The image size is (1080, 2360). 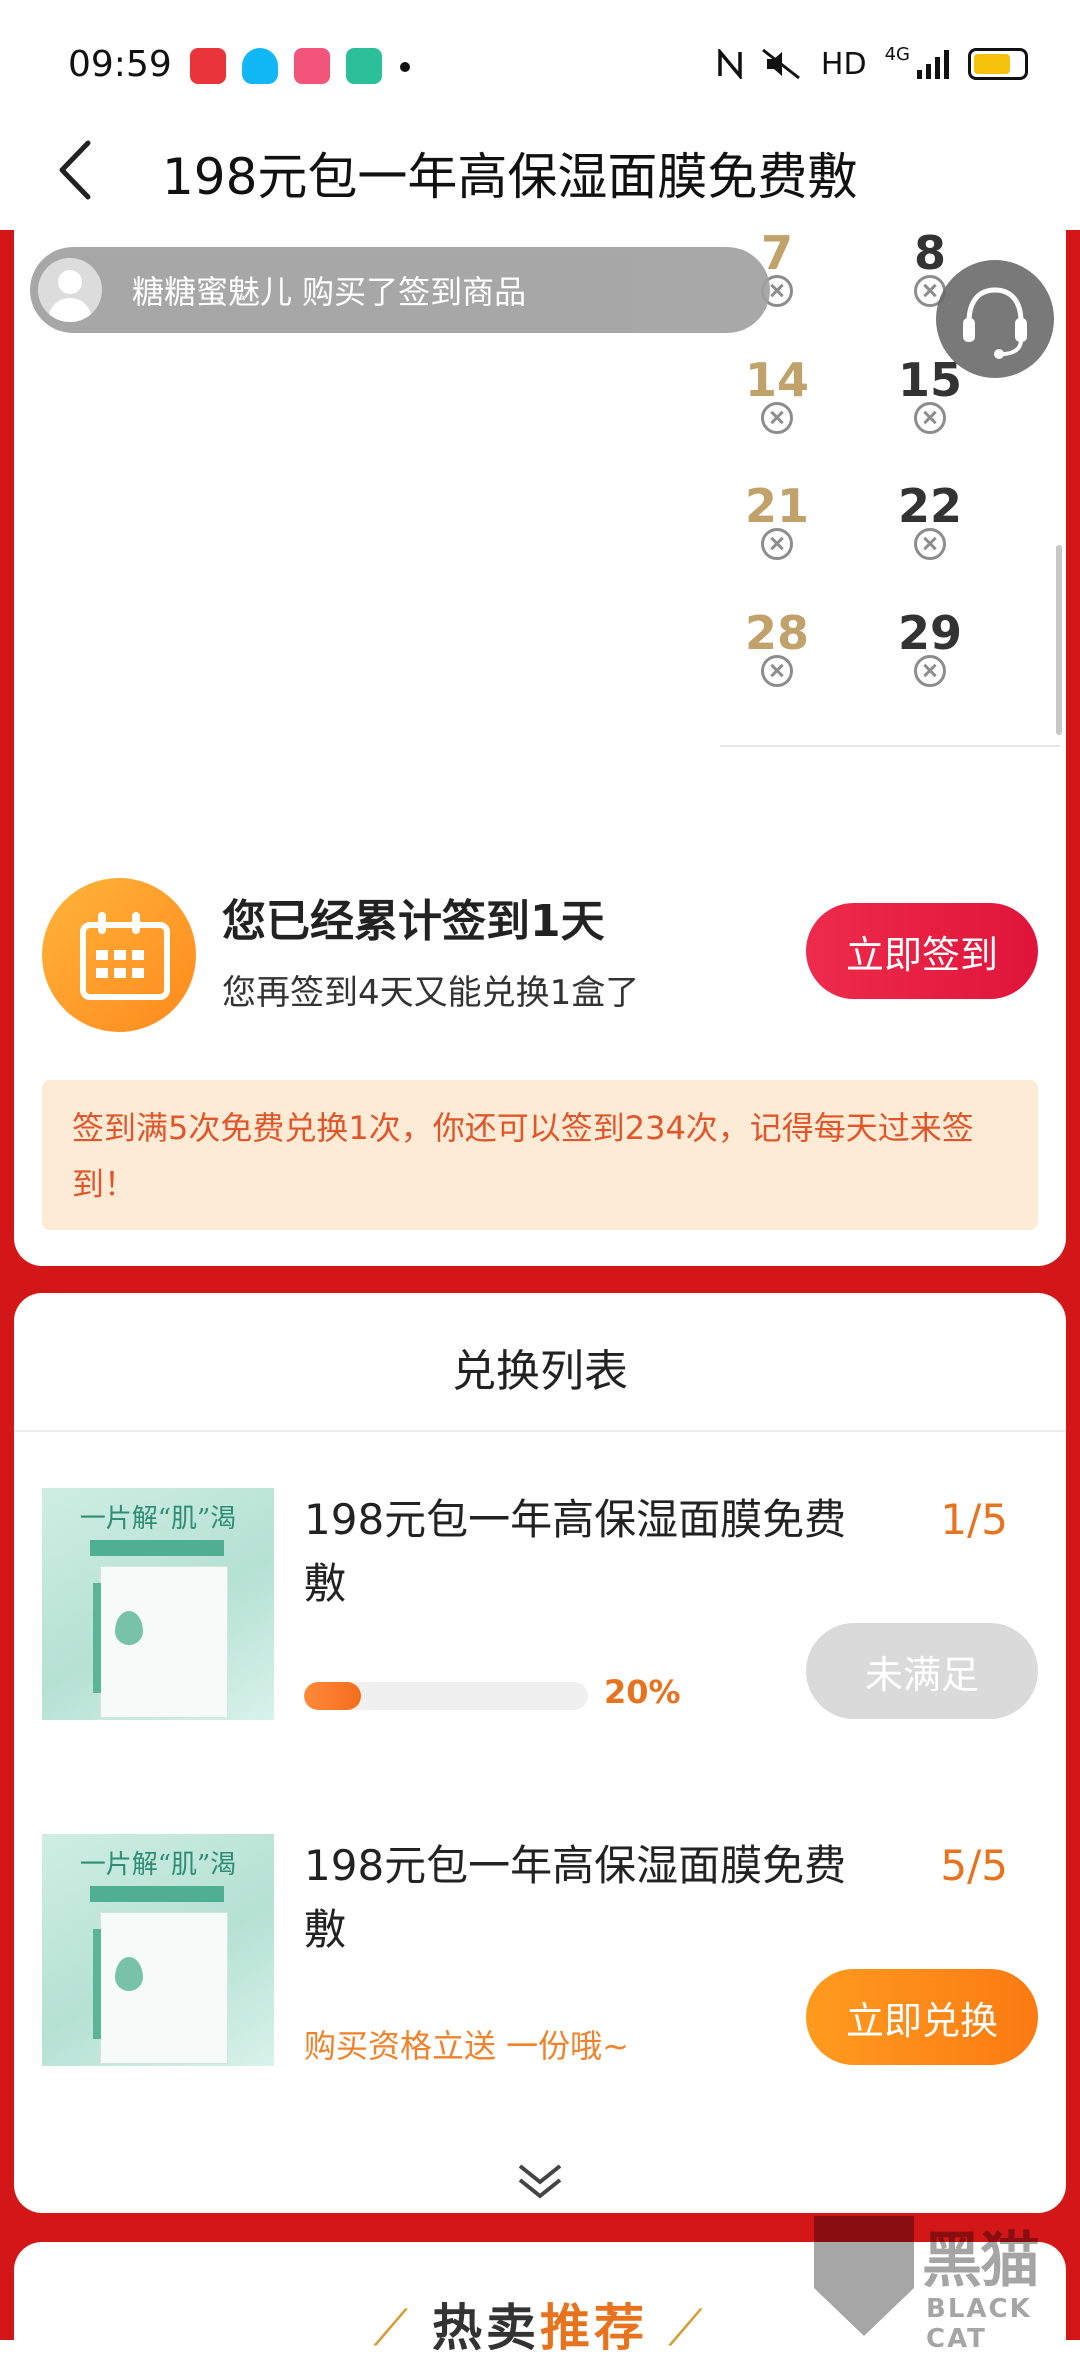 What do you see at coordinates (979, 2324) in the screenshot?
I see `watermark-subtext: BLACK CAT` at bounding box center [979, 2324].